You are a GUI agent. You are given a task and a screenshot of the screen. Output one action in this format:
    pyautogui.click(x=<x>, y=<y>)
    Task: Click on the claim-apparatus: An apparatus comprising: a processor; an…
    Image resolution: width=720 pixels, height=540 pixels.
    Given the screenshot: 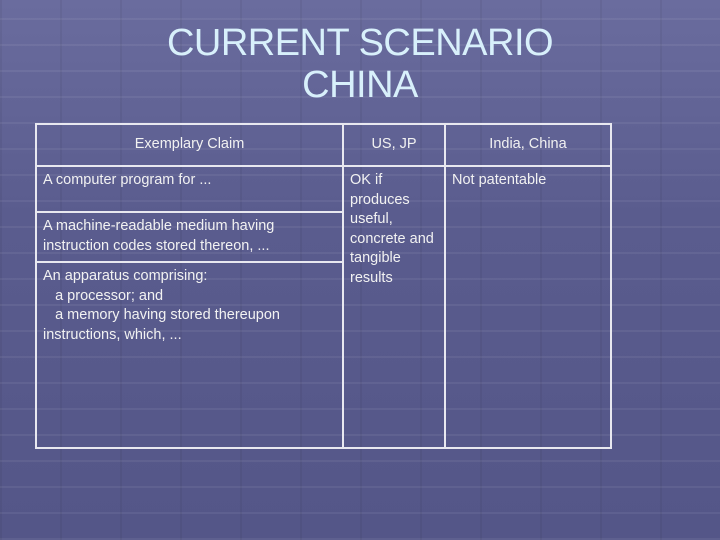 What is the action you would take?
    pyautogui.click(x=189, y=355)
    